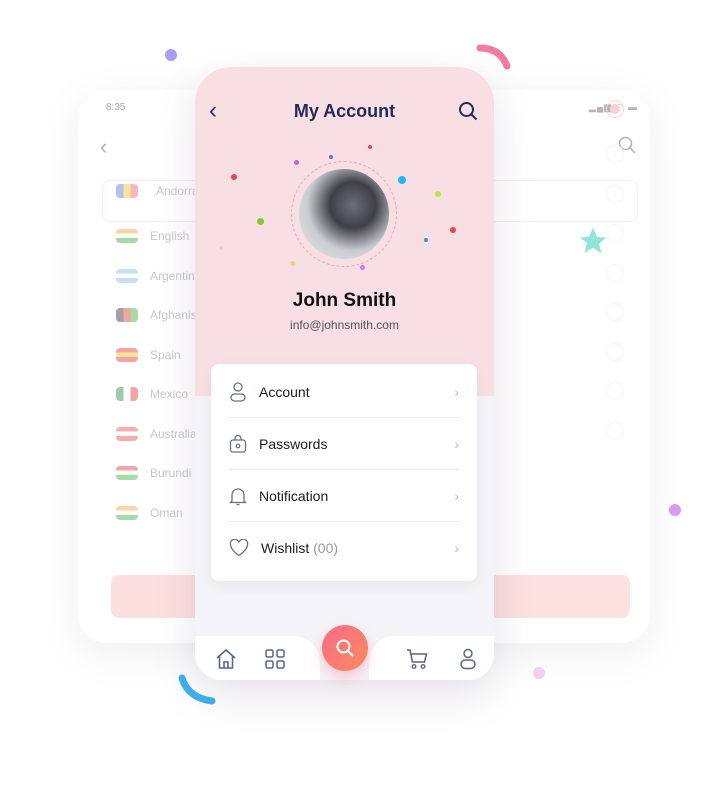  I want to click on search-fab-button, so click(345, 648).